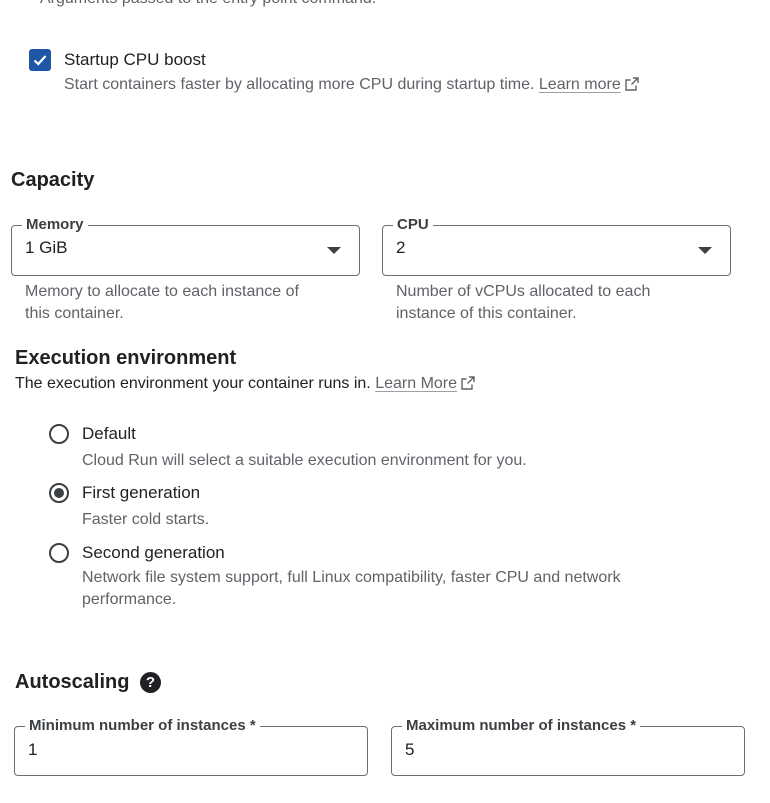  Describe the element at coordinates (109, 433) in the screenshot. I see `radio-default-label: Default` at that location.